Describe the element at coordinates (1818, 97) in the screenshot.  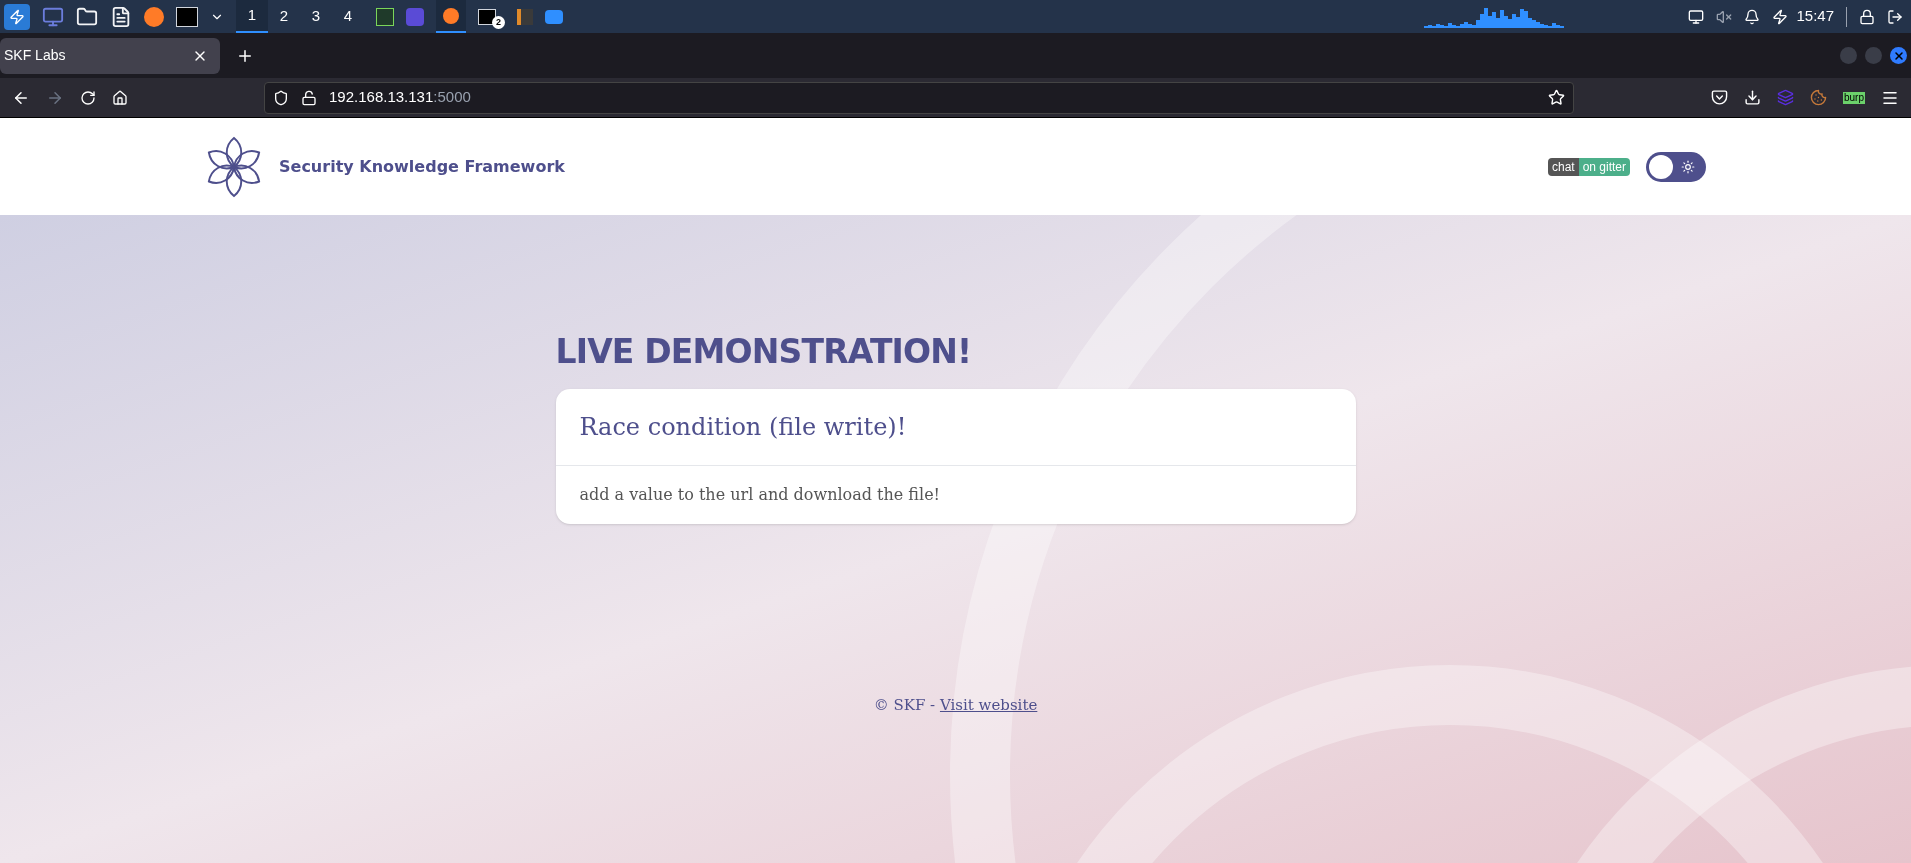
I see `cookie-icon` at that location.